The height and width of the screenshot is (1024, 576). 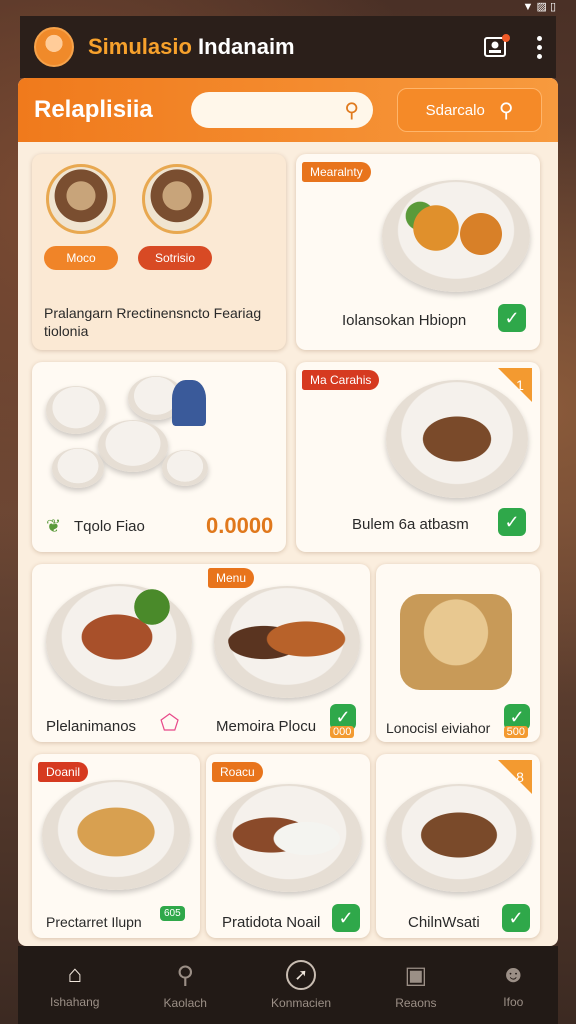 I want to click on card-label: ChilnWsati, so click(x=444, y=922).